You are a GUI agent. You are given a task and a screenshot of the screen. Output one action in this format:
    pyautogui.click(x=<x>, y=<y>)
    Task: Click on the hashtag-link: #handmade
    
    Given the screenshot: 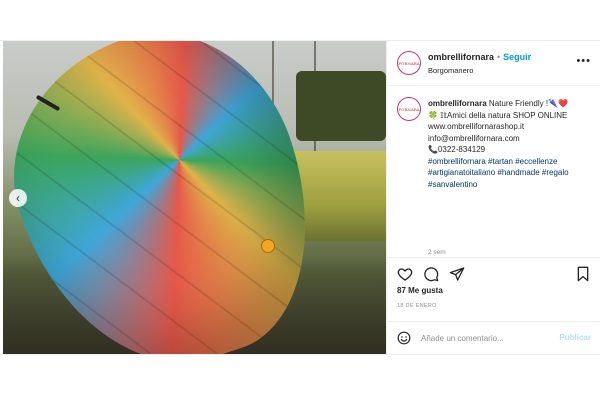 What is the action you would take?
    pyautogui.click(x=518, y=172)
    